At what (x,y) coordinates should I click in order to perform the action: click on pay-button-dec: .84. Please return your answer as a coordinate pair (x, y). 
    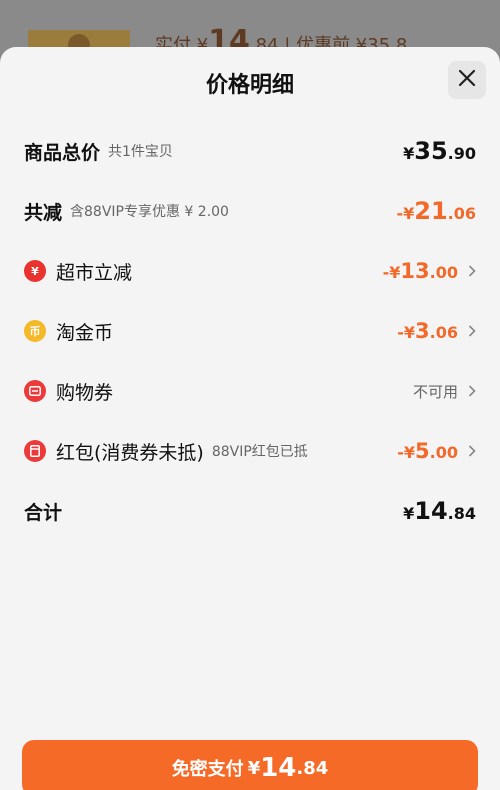
    Looking at the image, I should click on (312, 768).